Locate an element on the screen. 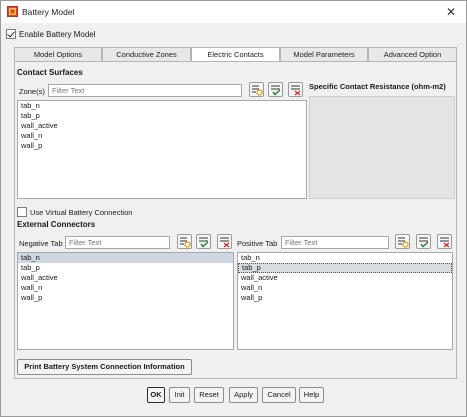 The height and width of the screenshot is (417, 467). virtual-battery-connection-checkbox is located at coordinates (22, 212).